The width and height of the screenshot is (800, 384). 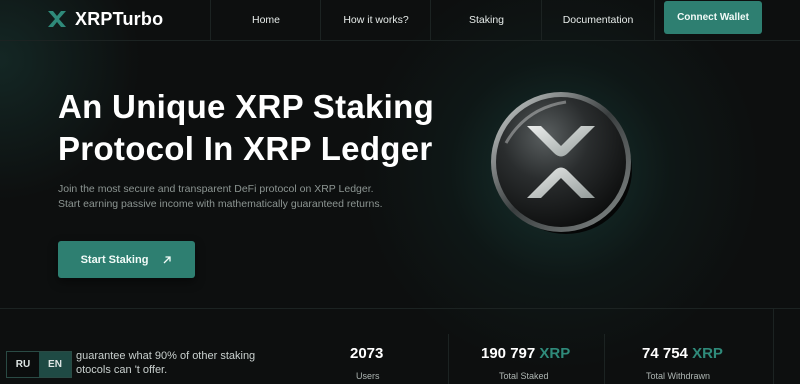 I want to click on guarantee-line2: otocols can 't offer., so click(x=122, y=370).